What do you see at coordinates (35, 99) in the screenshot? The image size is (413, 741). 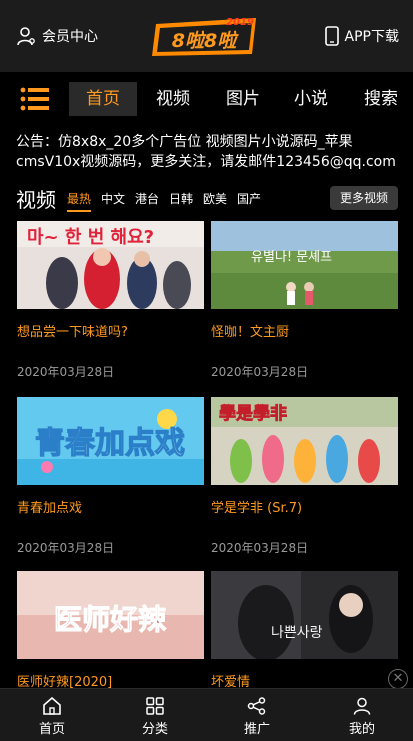 I see `menu-icon` at bounding box center [35, 99].